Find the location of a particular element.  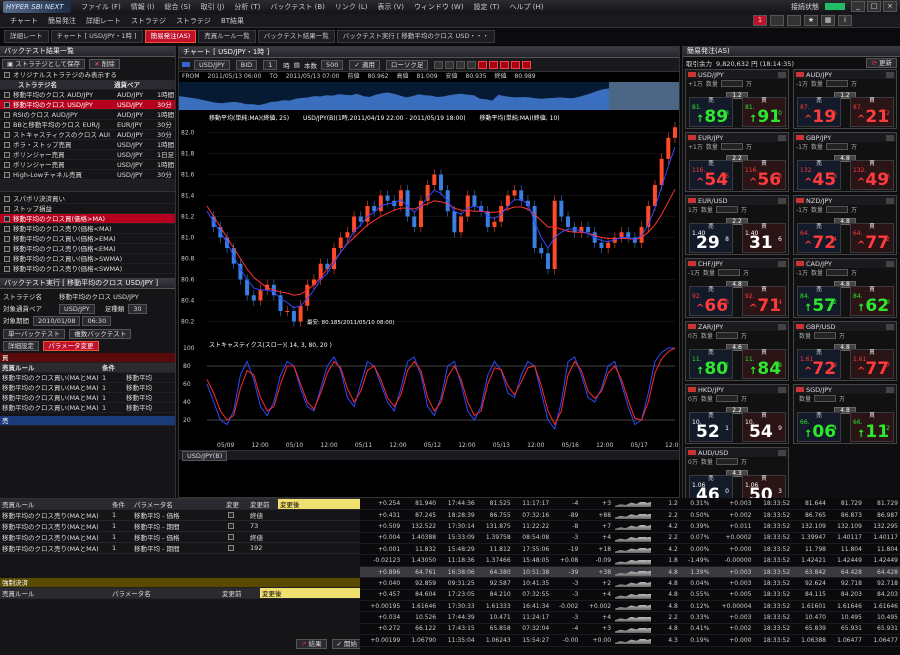

buy-button: 買 1.40 31 6 is located at coordinates (764, 238).